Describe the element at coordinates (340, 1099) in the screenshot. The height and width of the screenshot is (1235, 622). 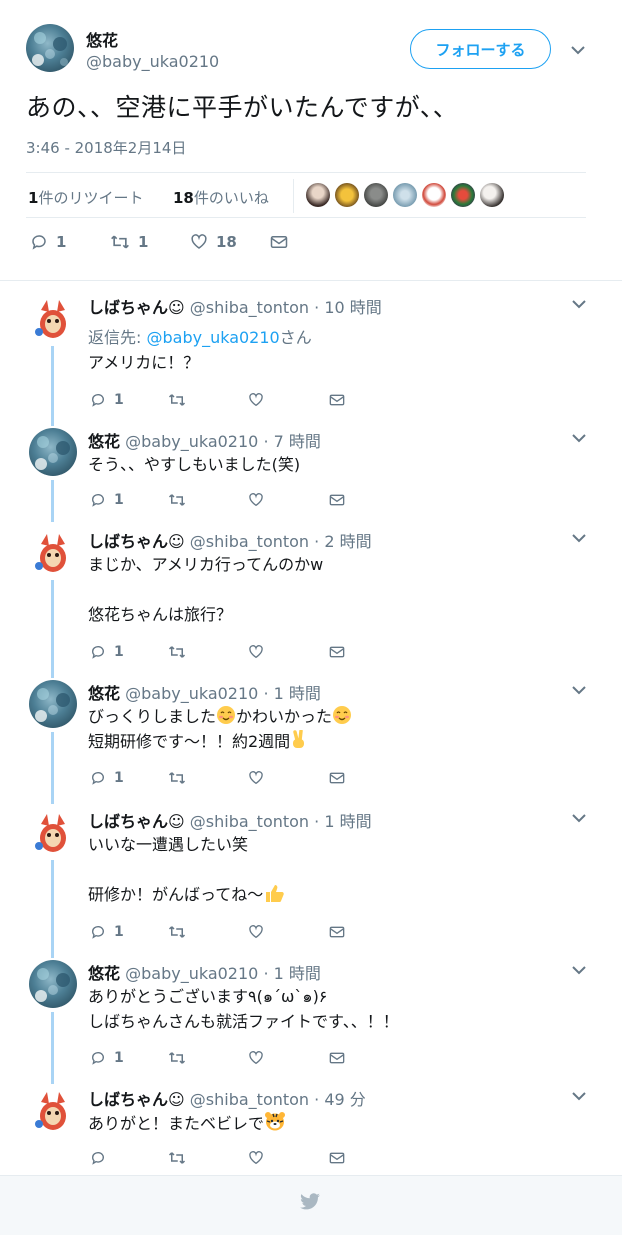
I see `reply-time: · 49 分` at that location.